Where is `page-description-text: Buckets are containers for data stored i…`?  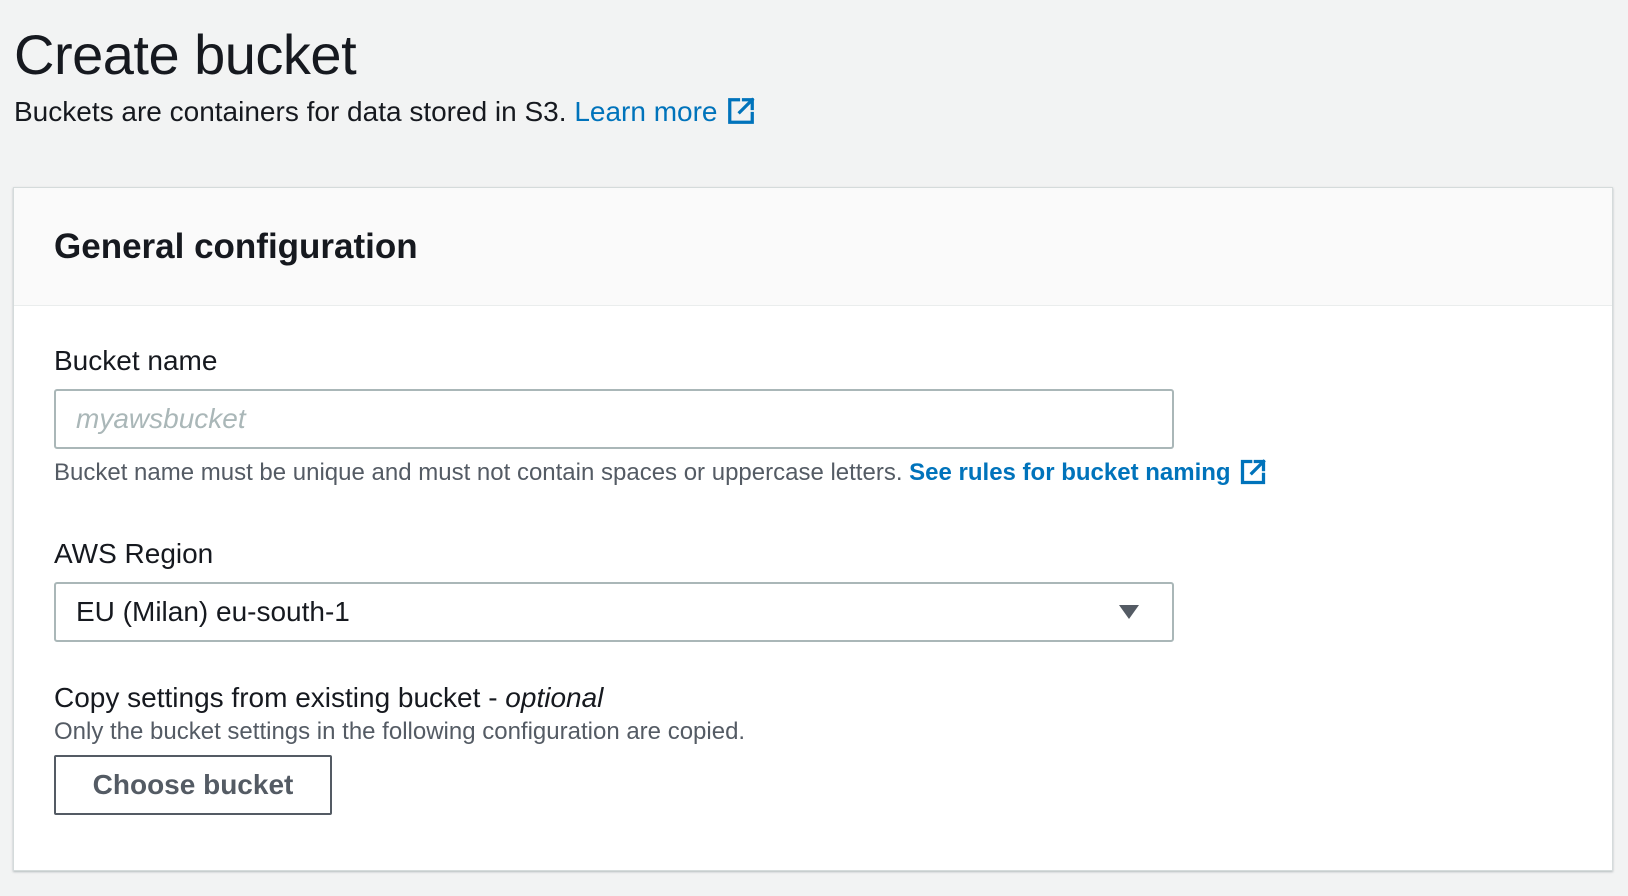 page-description-text: Buckets are containers for data stored i… is located at coordinates (290, 111).